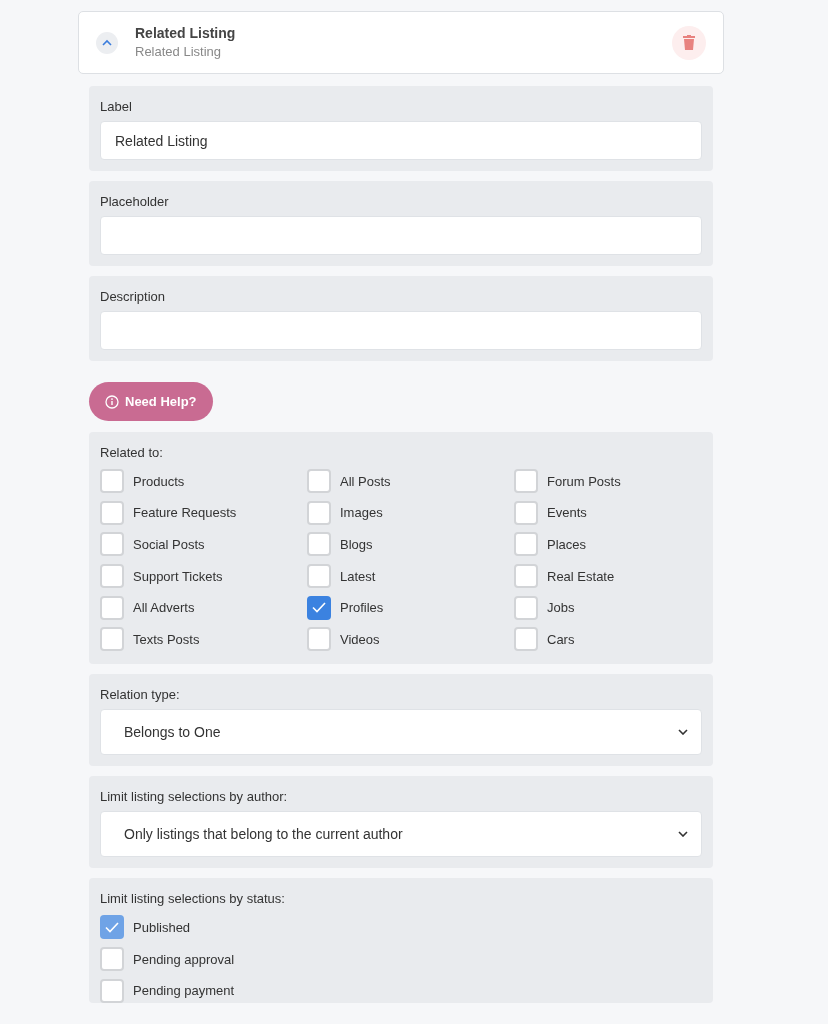 The height and width of the screenshot is (1024, 828). I want to click on group-label: Limit listing selections by status:, so click(193, 899).